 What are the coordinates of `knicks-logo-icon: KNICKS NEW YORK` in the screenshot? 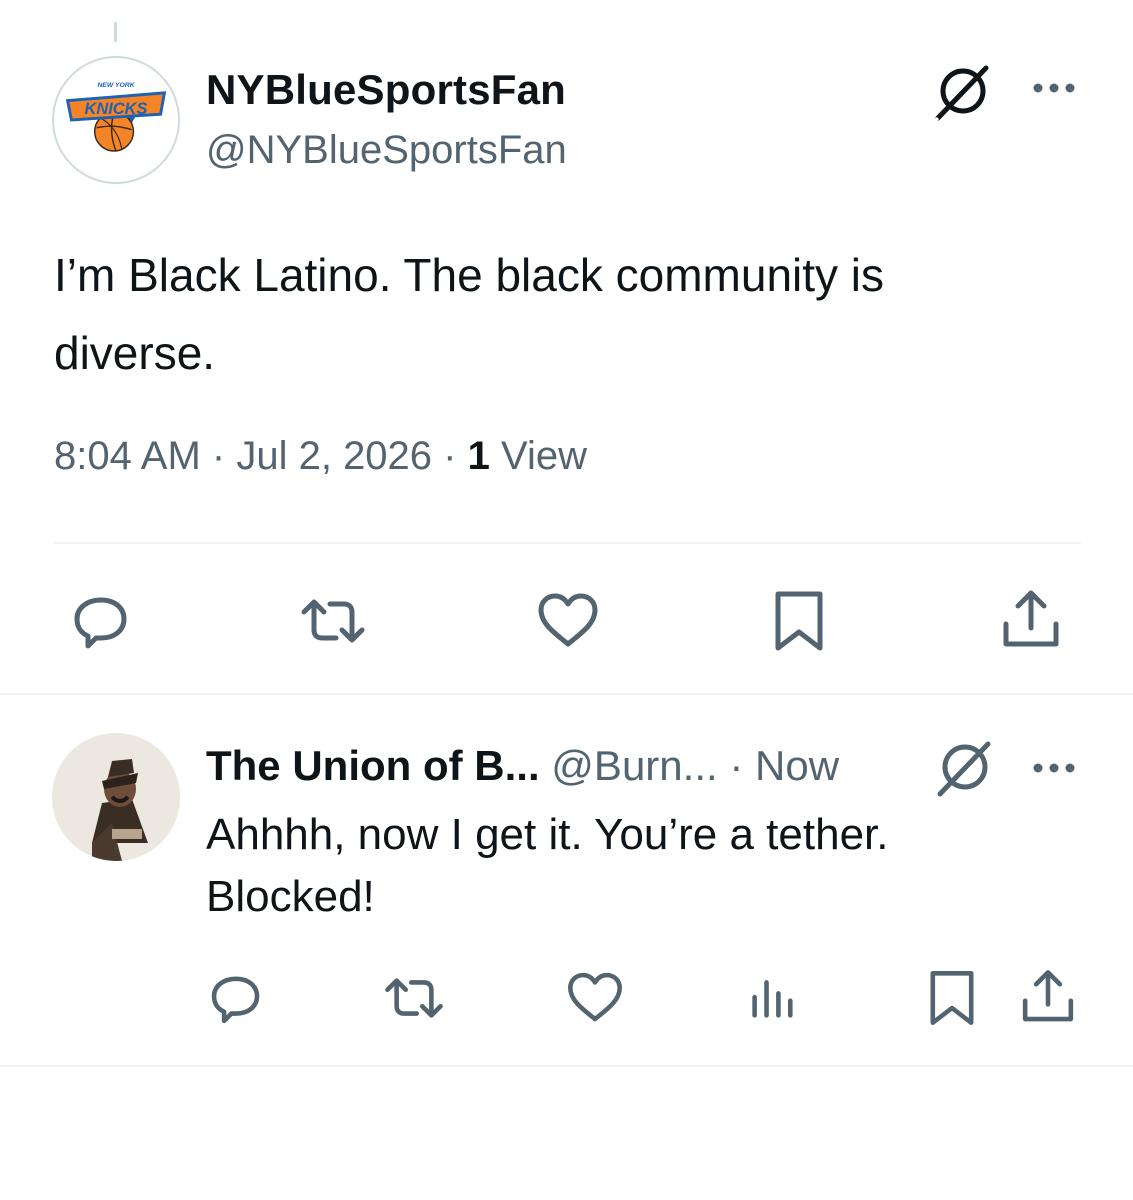 It's located at (116, 120).